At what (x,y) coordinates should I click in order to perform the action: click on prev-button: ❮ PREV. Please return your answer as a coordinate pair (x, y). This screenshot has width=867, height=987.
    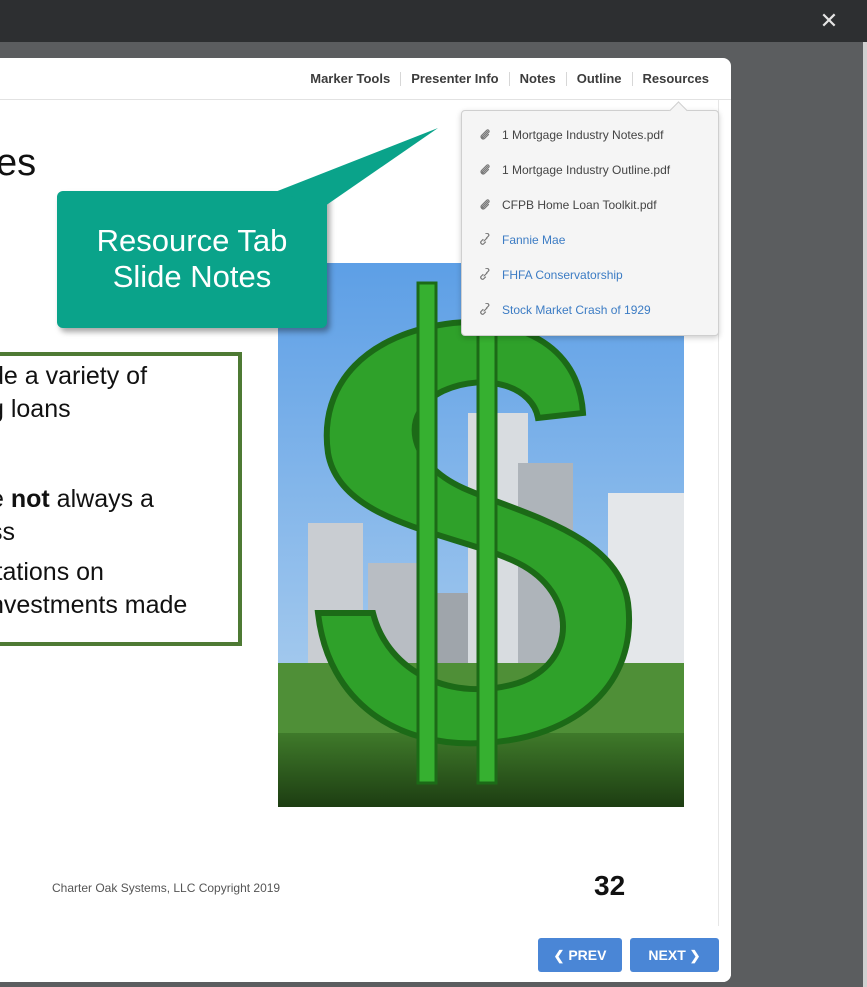
    Looking at the image, I should click on (580, 955).